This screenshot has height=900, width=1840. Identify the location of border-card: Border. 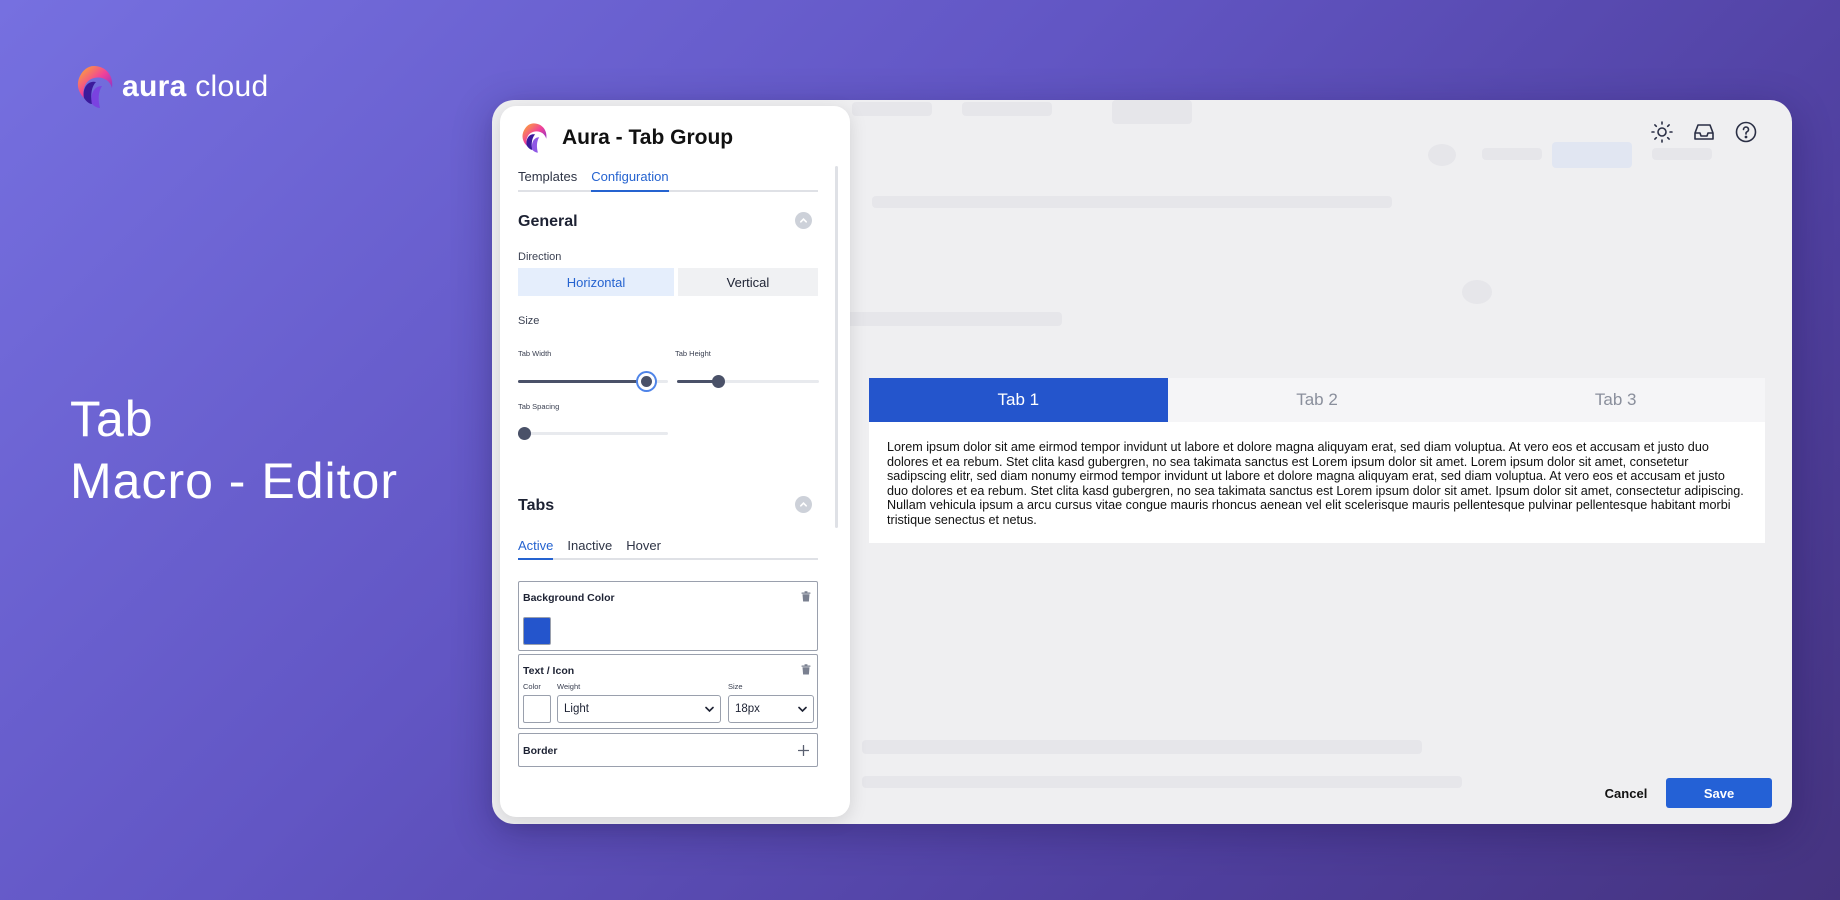
(668, 750).